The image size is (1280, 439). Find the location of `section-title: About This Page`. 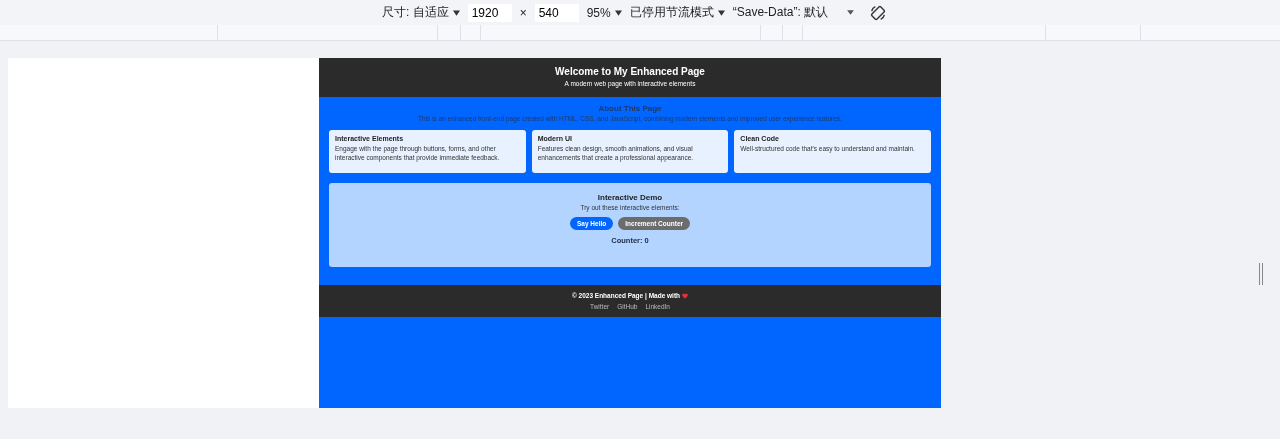

section-title: About This Page is located at coordinates (630, 108).